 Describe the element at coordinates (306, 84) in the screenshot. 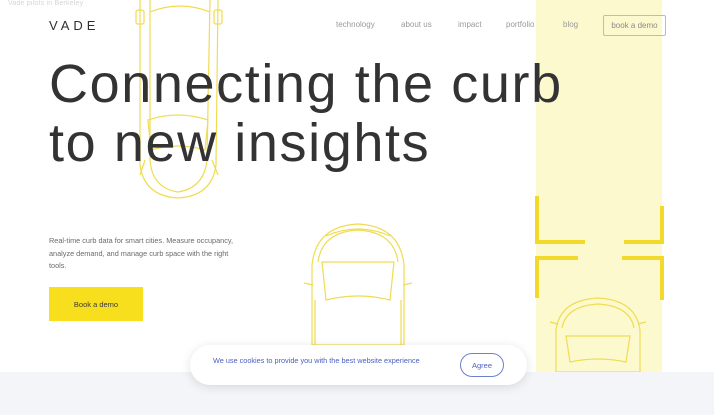

I see `hero-title-line-1: Connecting the curb` at that location.